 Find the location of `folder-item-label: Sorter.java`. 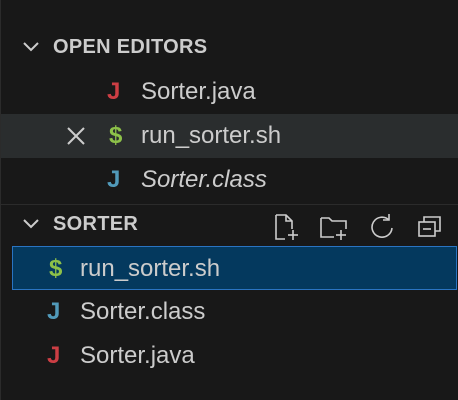

folder-item-label: Sorter.java is located at coordinates (137, 355).